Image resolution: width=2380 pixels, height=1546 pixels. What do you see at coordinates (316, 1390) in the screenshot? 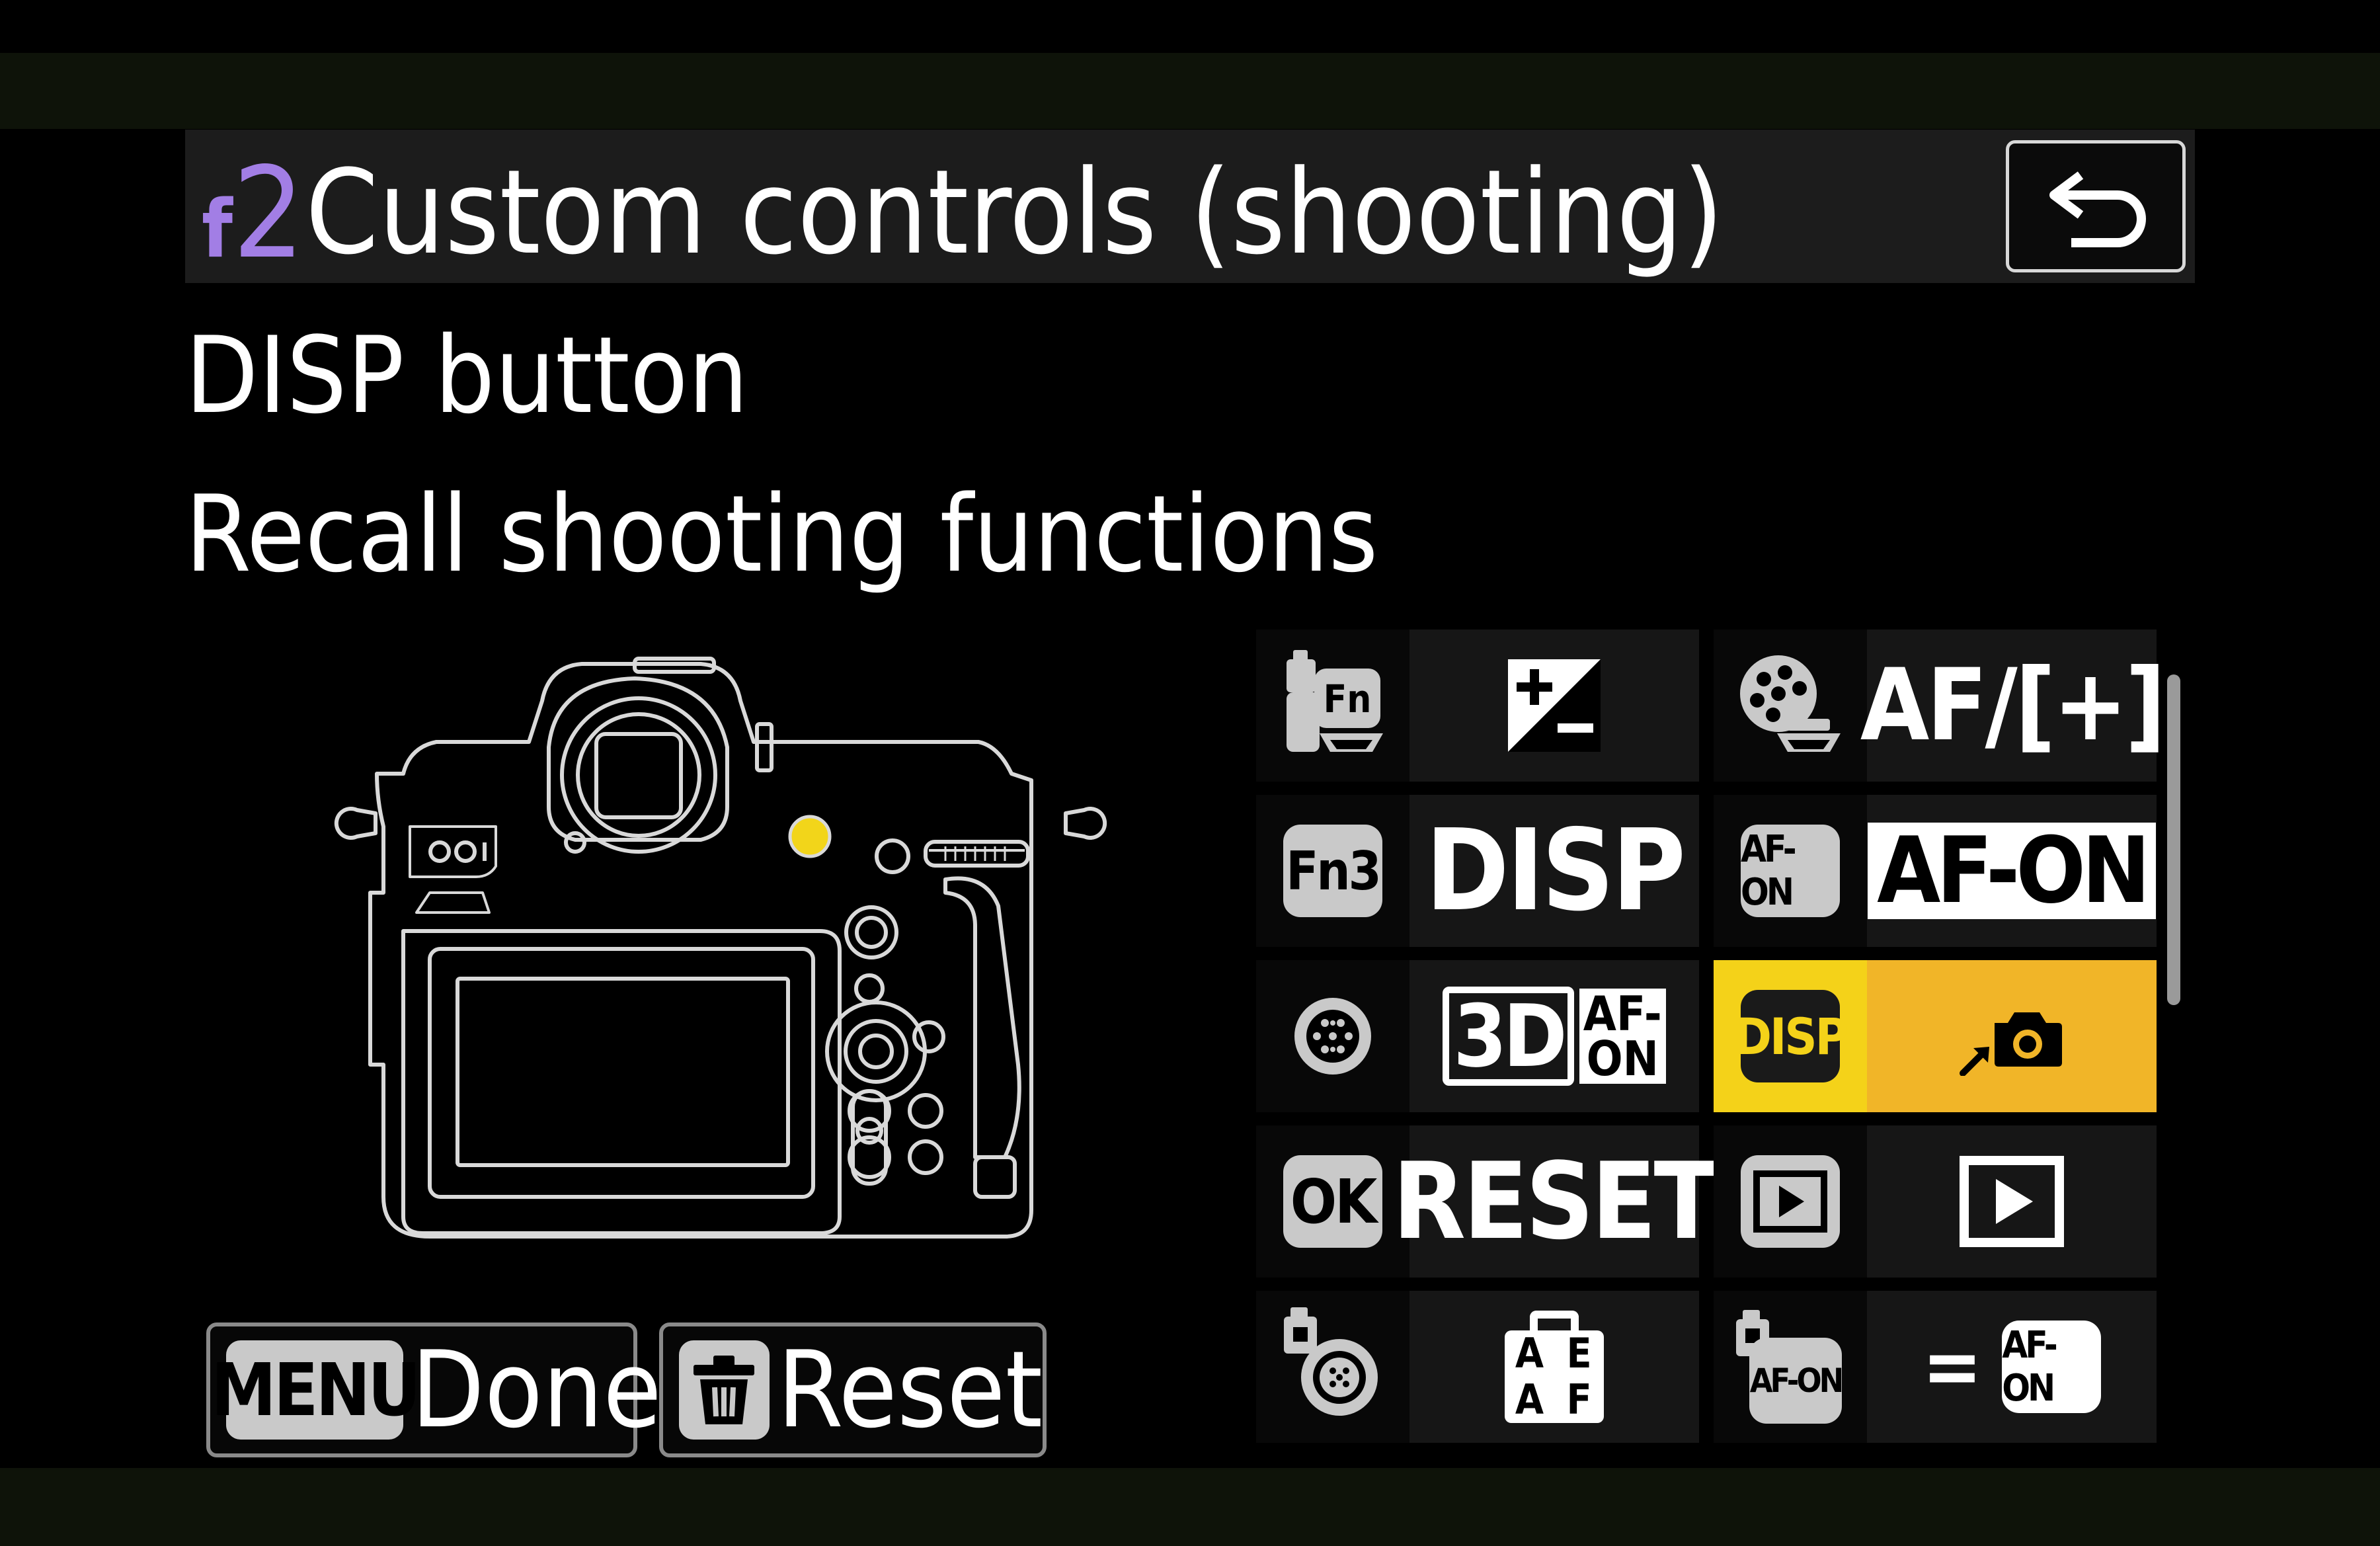
I see `menu-key-badge: MENU` at bounding box center [316, 1390].